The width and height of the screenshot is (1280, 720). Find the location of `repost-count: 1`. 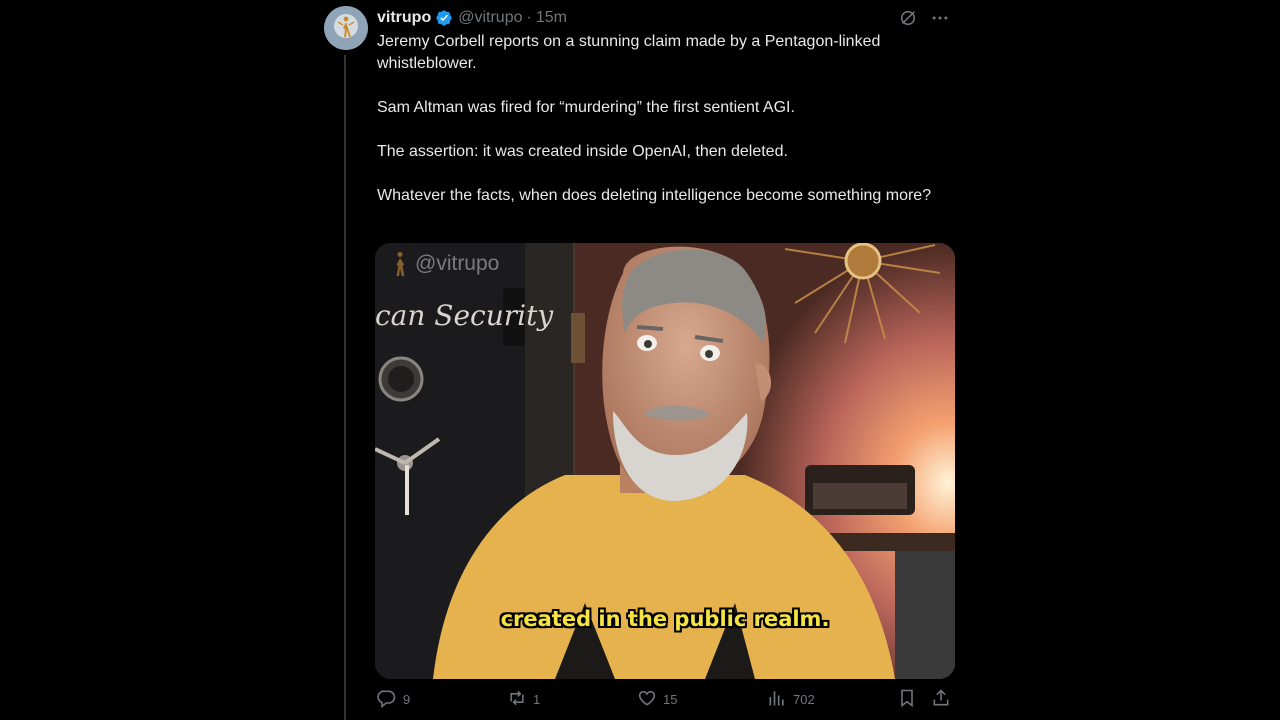

repost-count: 1 is located at coordinates (537, 699).